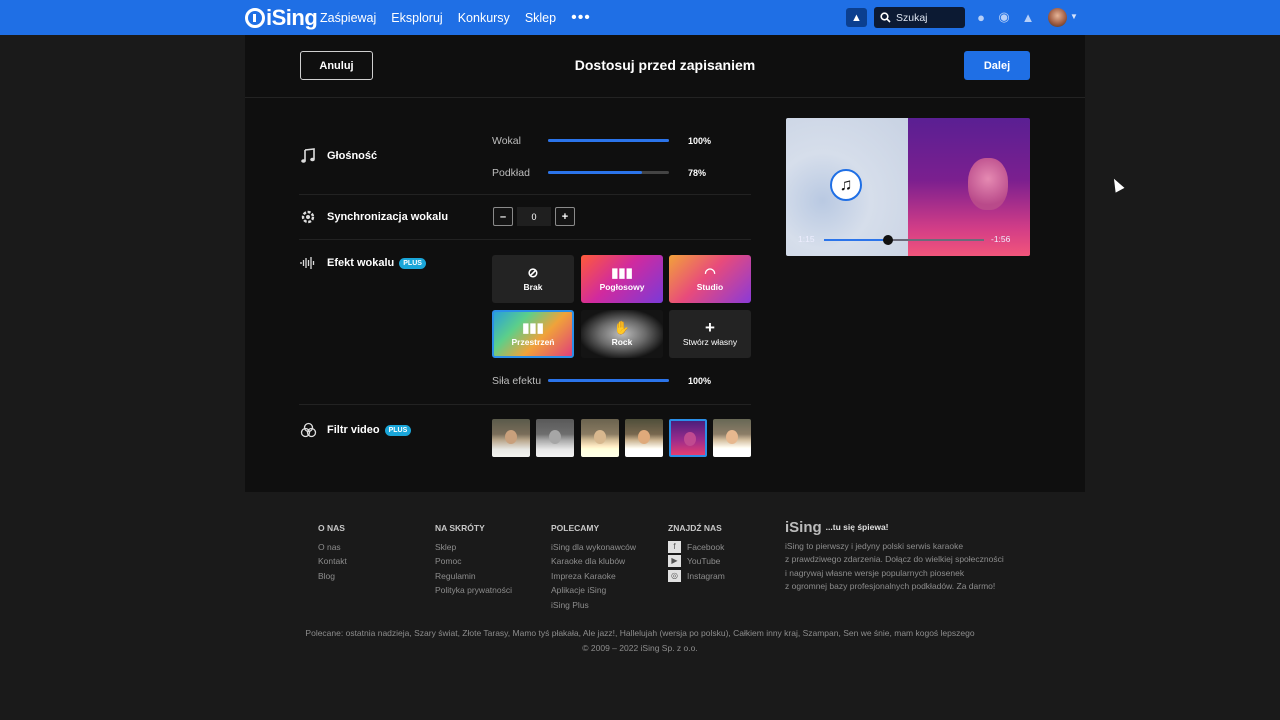 The image size is (1280, 720). I want to click on footer-social-instagram: ◎ Instagram, so click(696, 576).